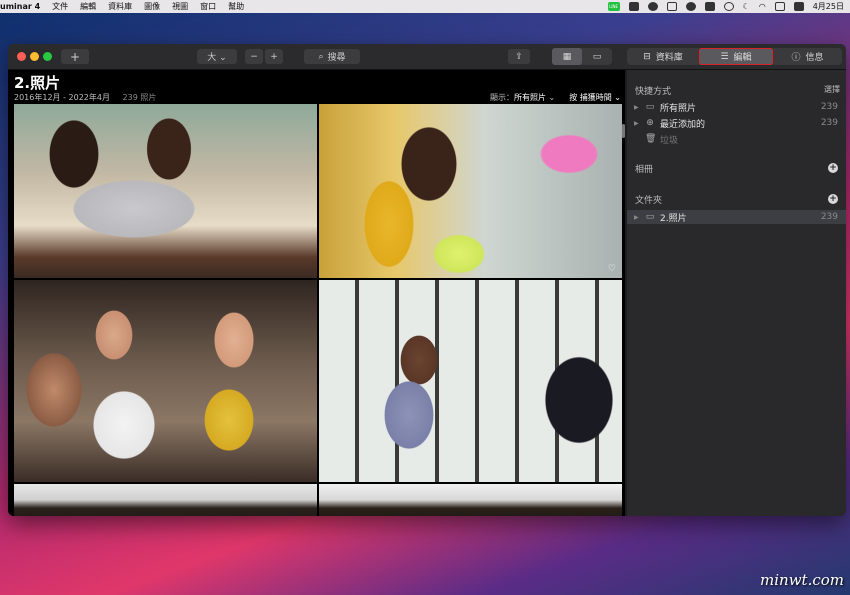  What do you see at coordinates (651, 139) in the screenshot?
I see `trash-icon: 🗑` at bounding box center [651, 139].